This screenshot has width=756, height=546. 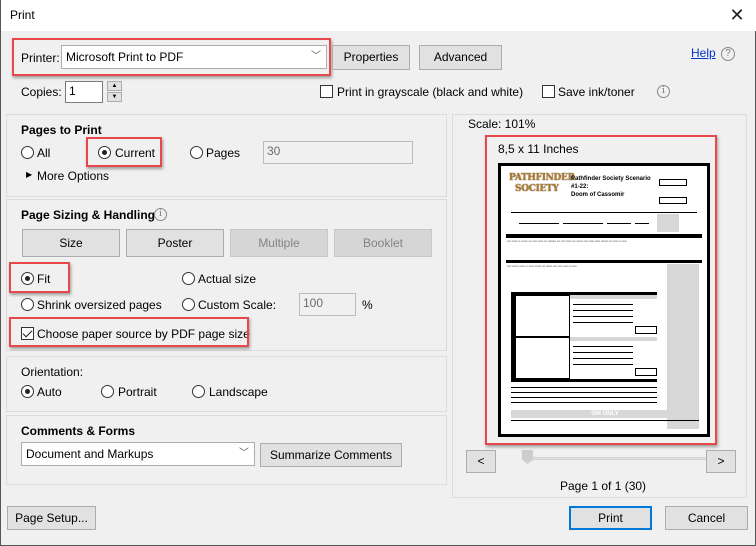 I want to click on save-ink-checkbox, so click(x=548, y=91).